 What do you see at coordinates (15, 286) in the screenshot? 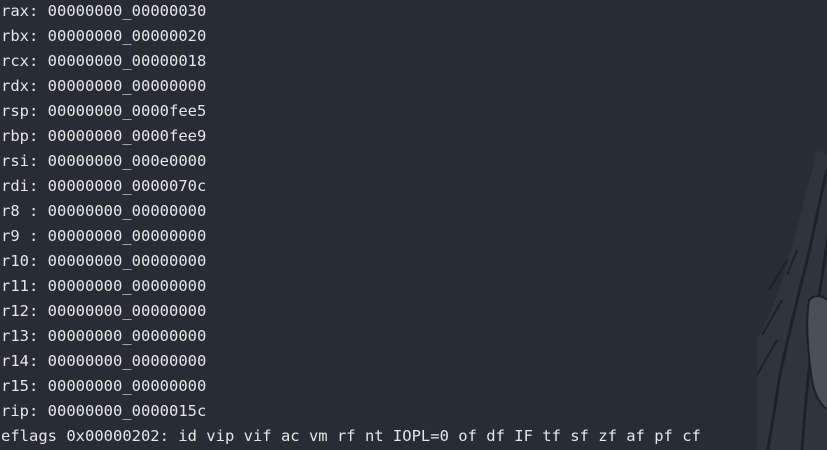
I see `register-name: r11` at bounding box center [15, 286].